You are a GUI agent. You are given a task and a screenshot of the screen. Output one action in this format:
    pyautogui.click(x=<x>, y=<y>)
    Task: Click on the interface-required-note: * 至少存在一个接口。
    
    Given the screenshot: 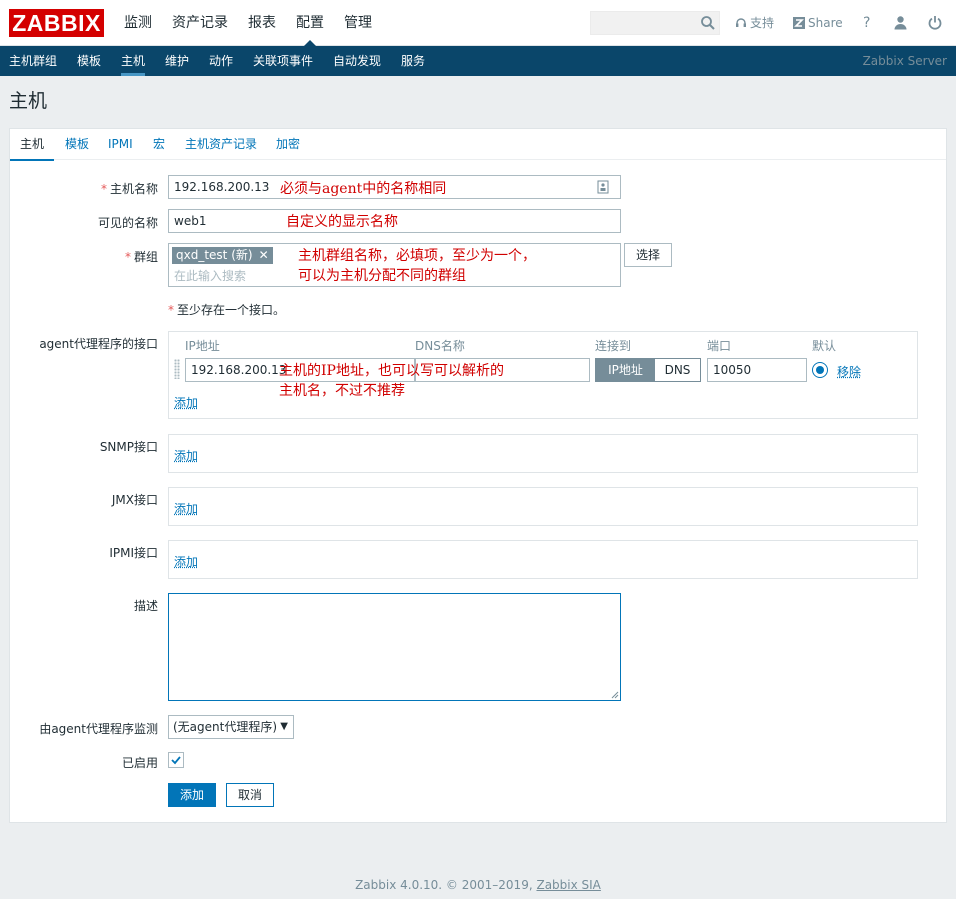 What is the action you would take?
    pyautogui.click(x=227, y=310)
    